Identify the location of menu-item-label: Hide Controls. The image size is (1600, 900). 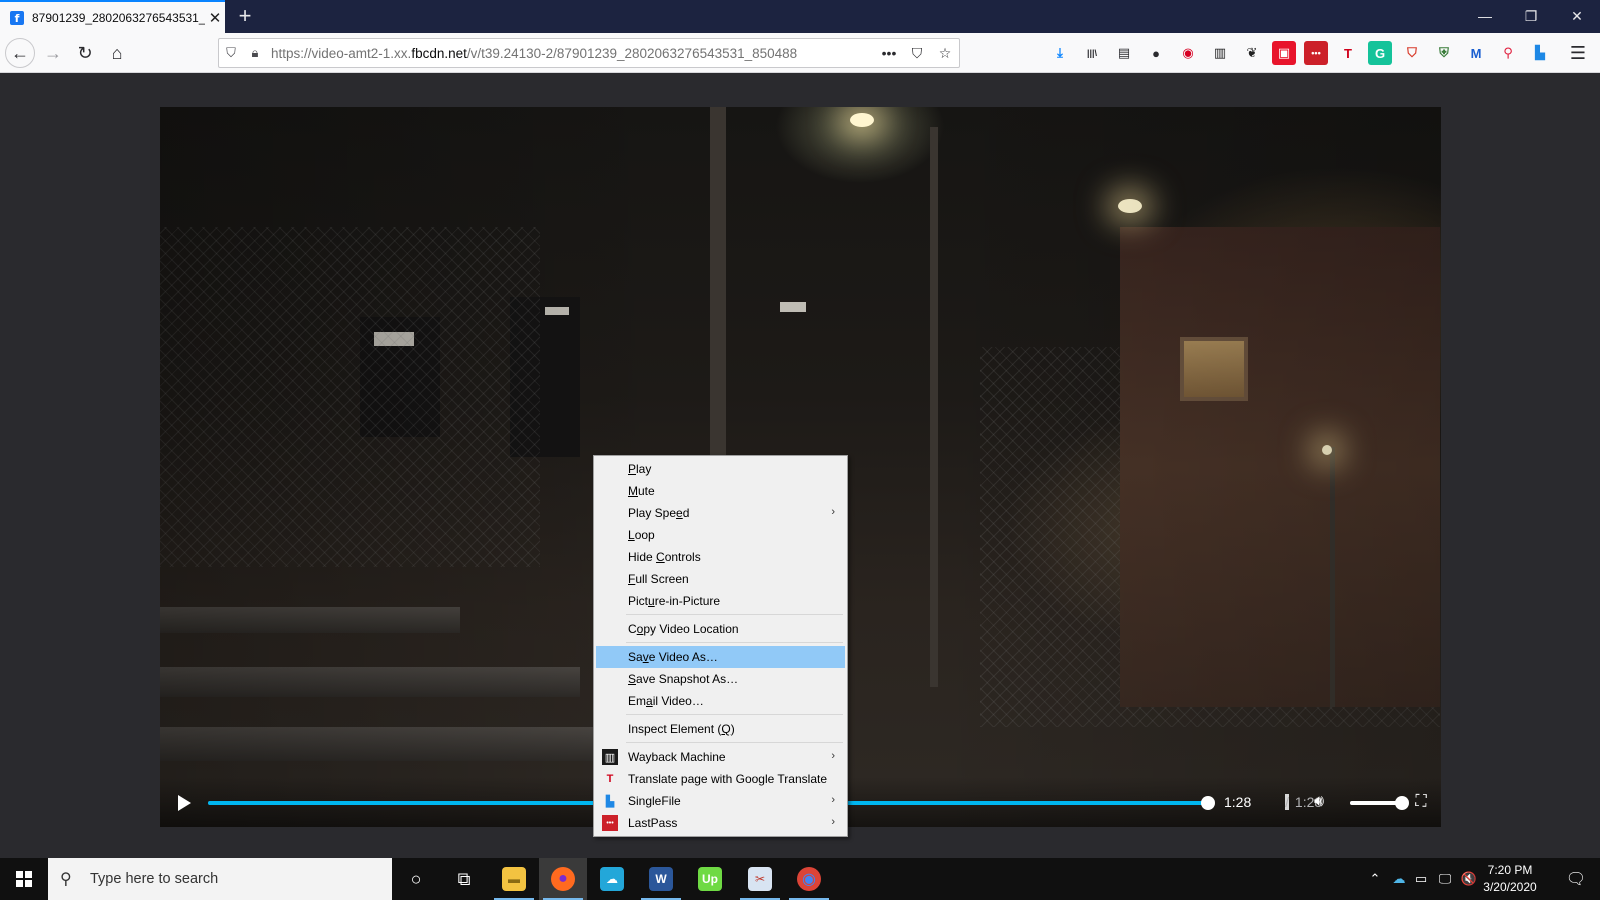
(664, 557).